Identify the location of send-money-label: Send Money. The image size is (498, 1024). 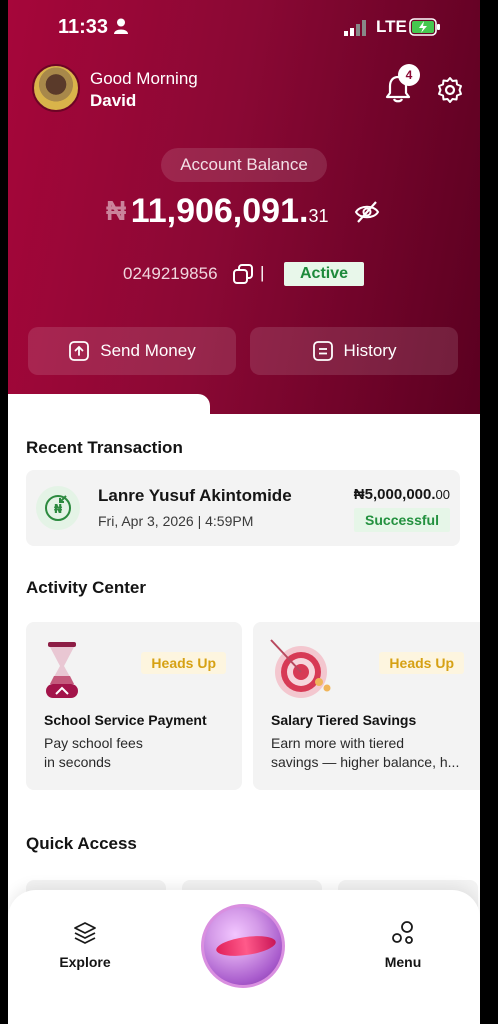
(148, 350).